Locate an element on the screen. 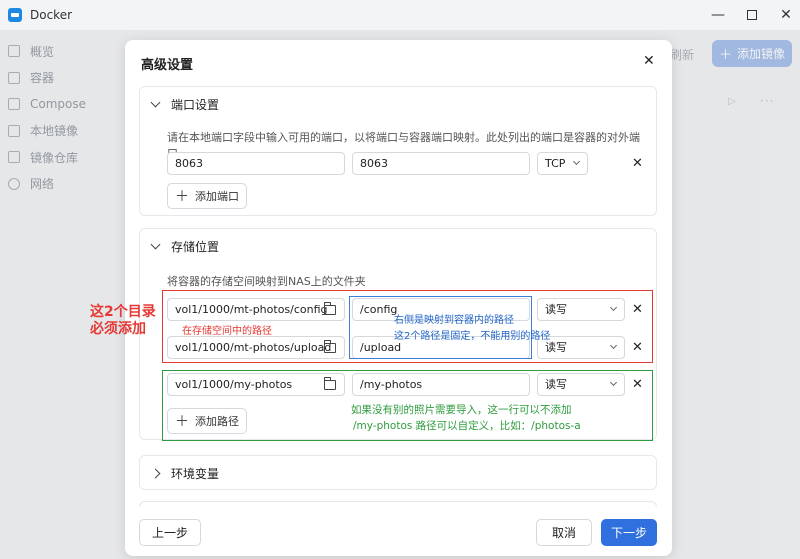  protocol-value: TCP is located at coordinates (555, 163).